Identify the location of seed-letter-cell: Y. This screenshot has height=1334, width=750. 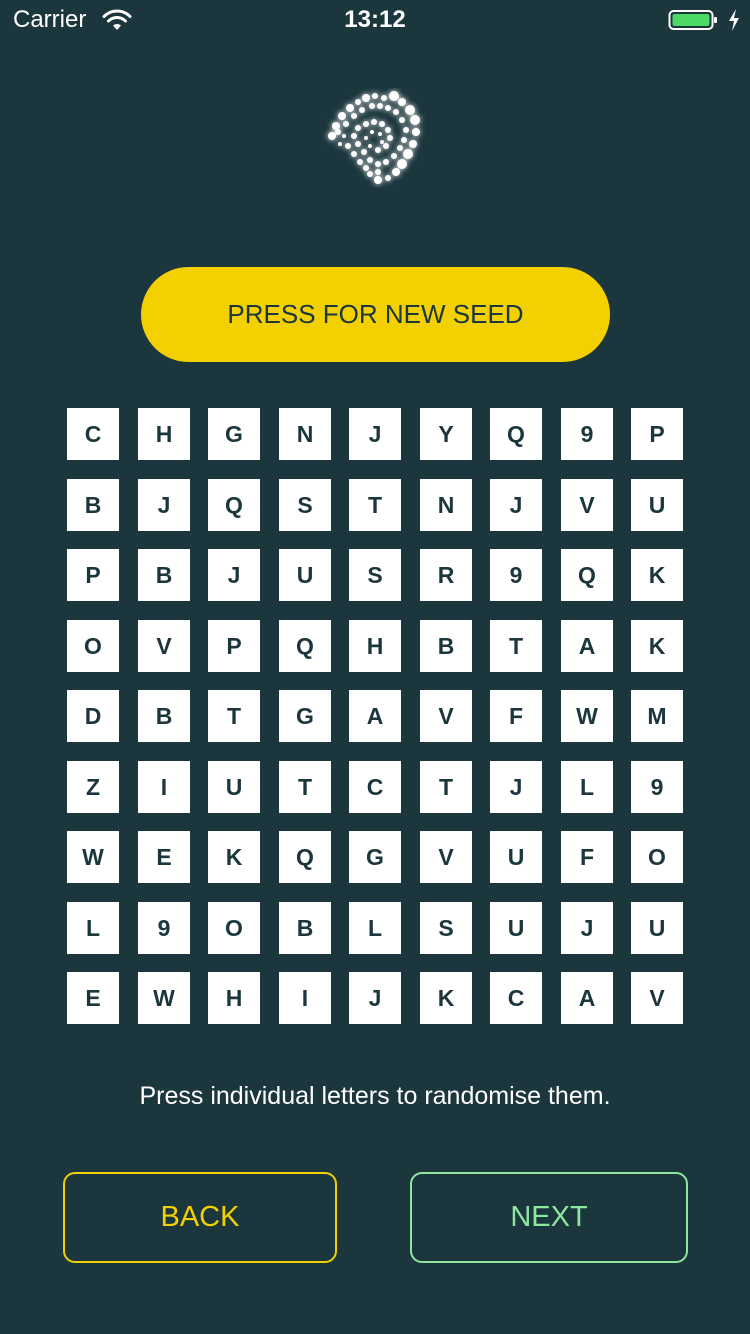
(446, 434).